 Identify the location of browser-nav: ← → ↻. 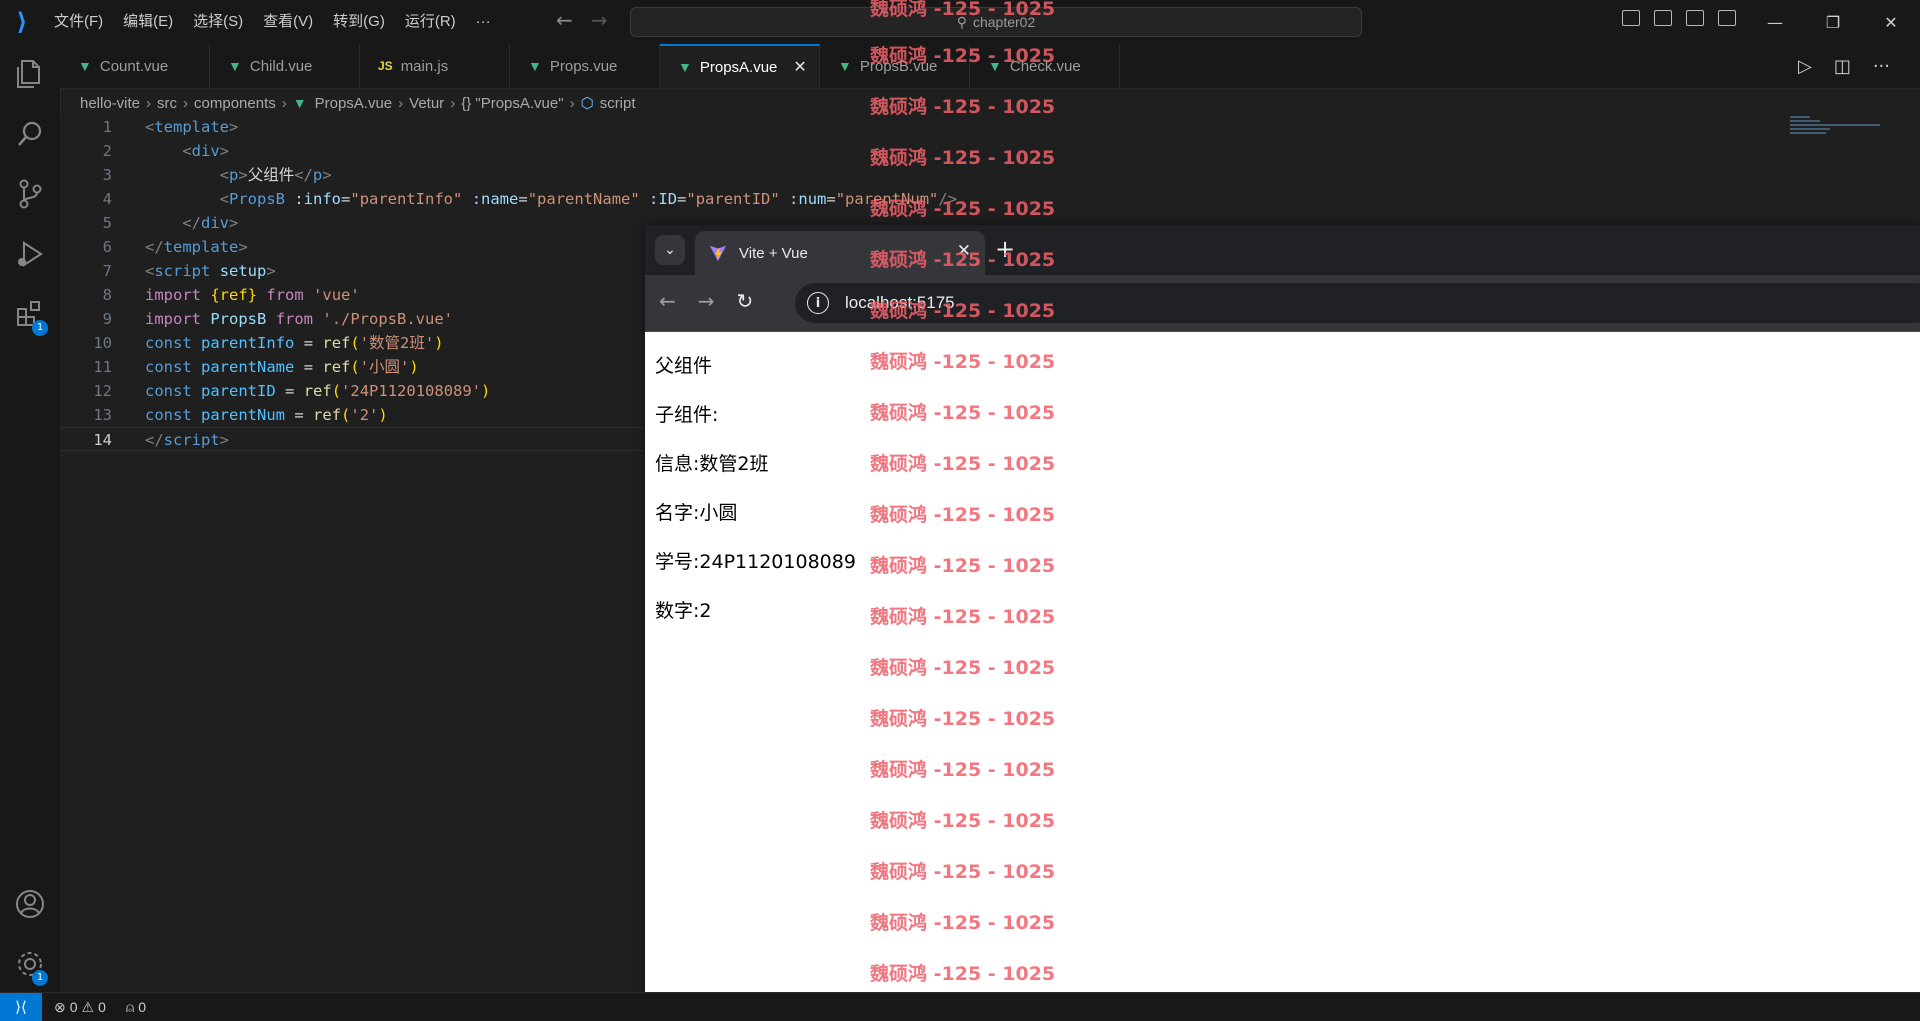
(706, 301).